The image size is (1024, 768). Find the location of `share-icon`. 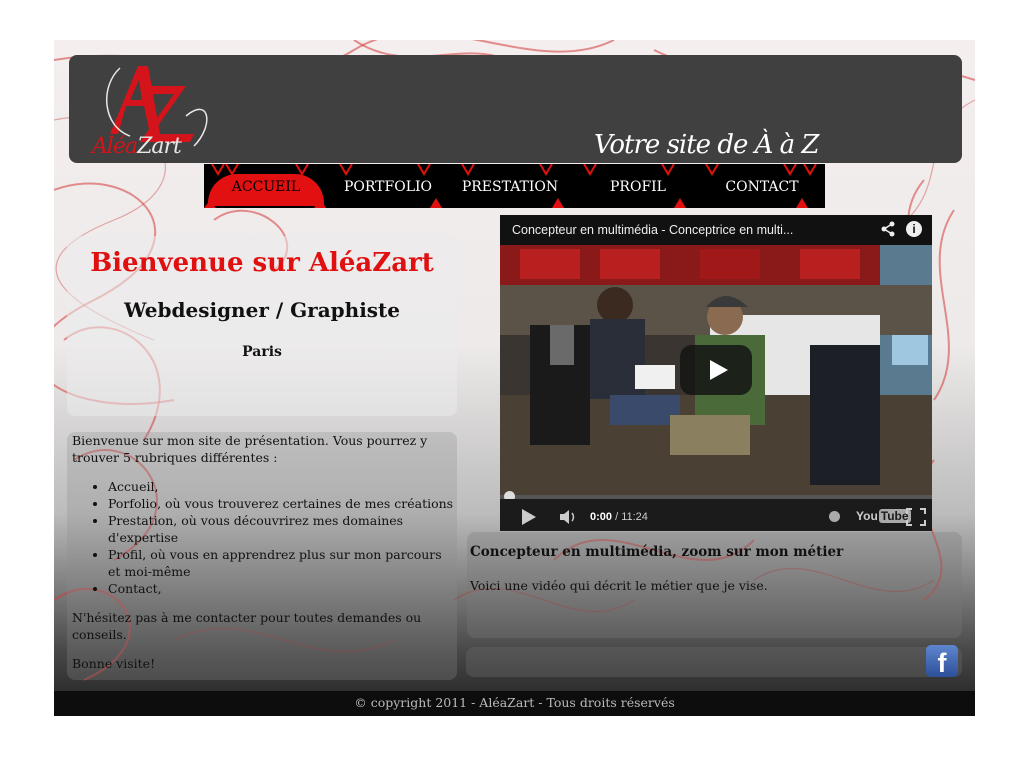

share-icon is located at coordinates (888, 229).